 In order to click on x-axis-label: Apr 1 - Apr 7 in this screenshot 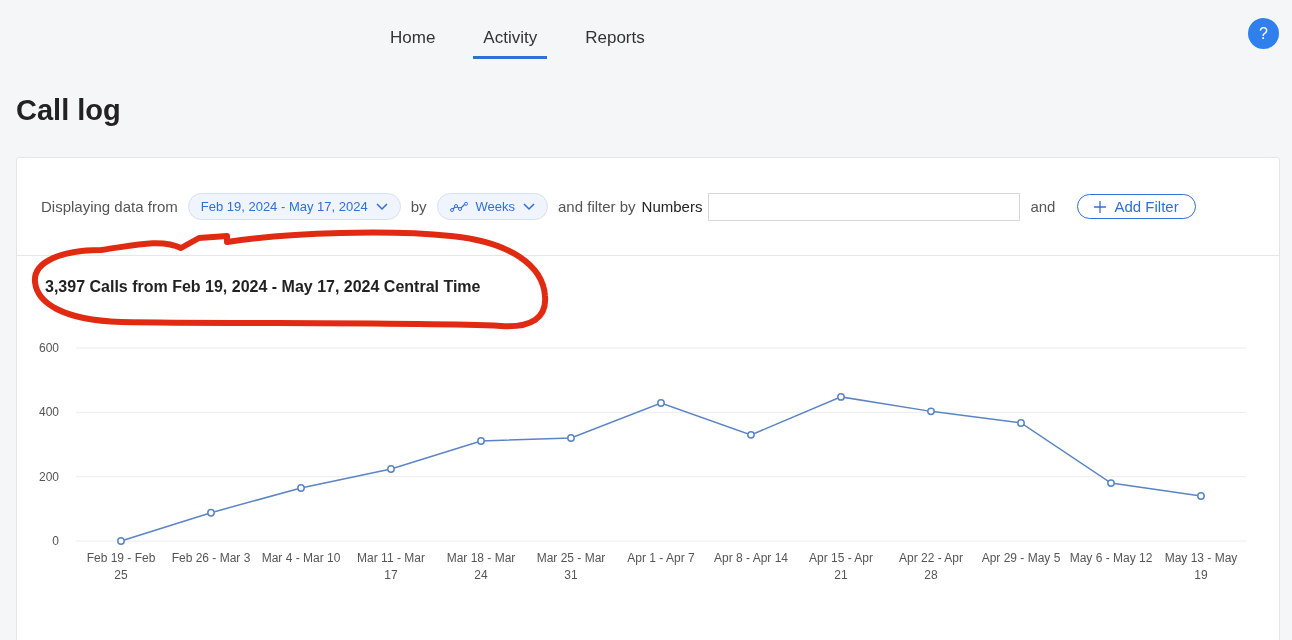, I will do `click(661, 558)`.